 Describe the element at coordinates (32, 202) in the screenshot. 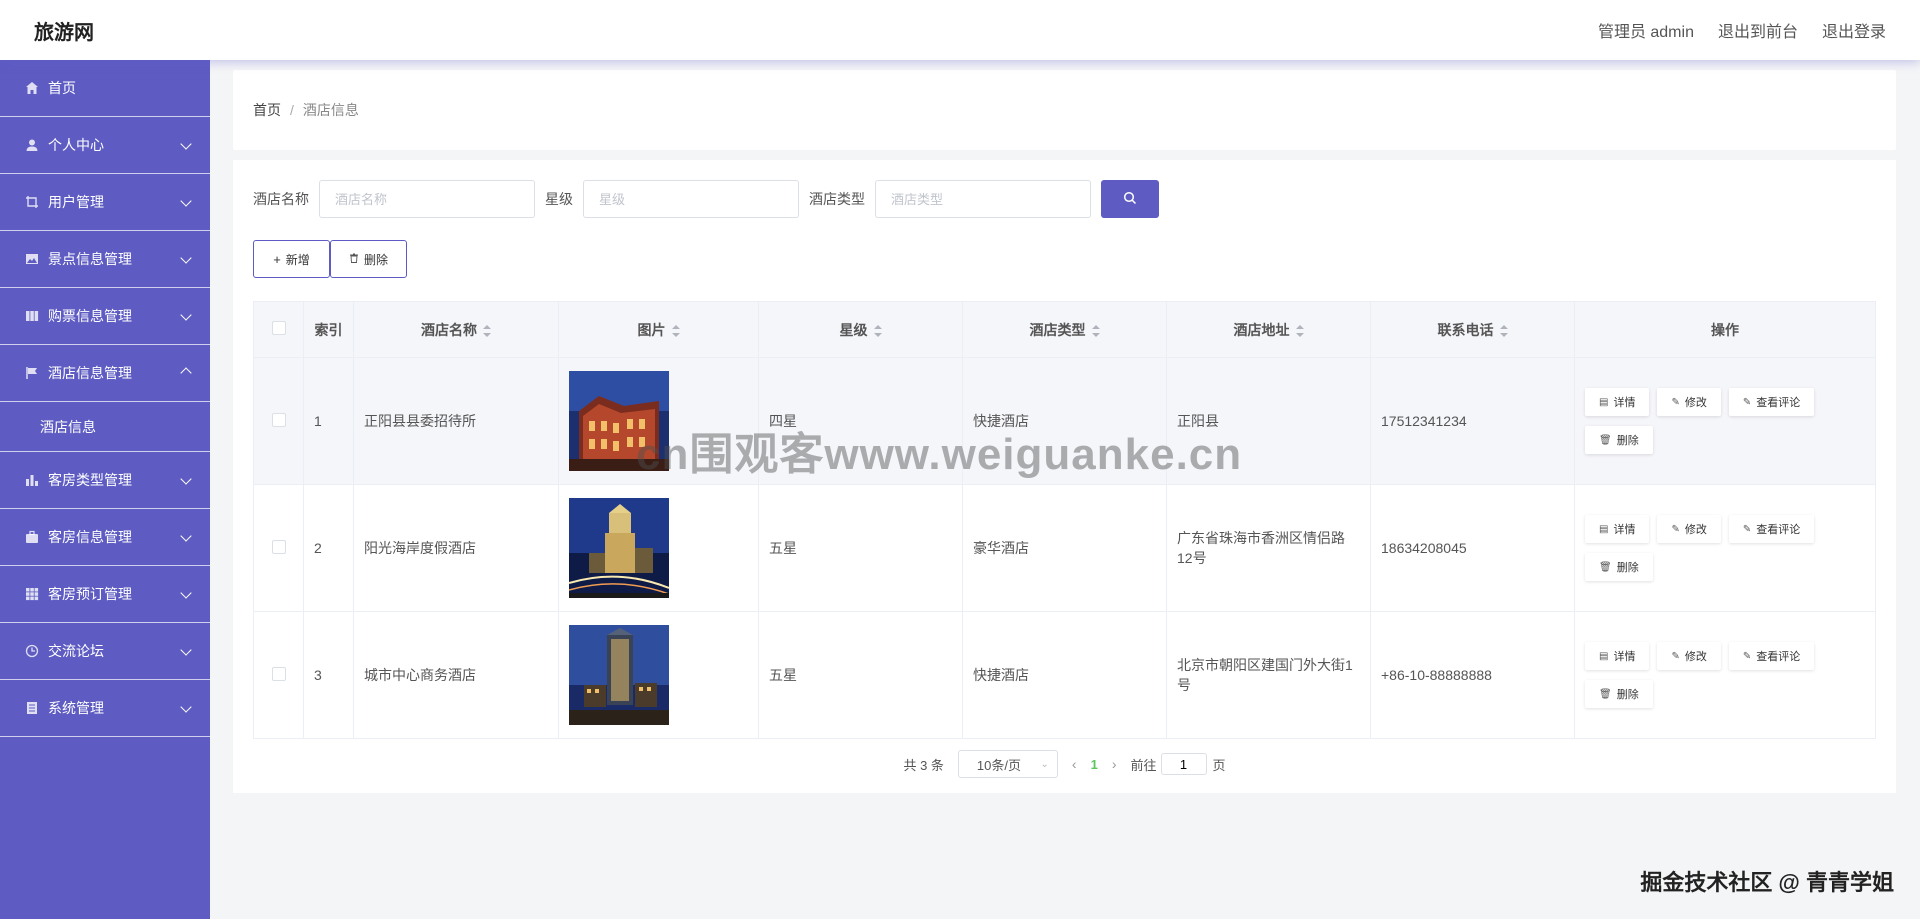

I see `crop-icon` at that location.